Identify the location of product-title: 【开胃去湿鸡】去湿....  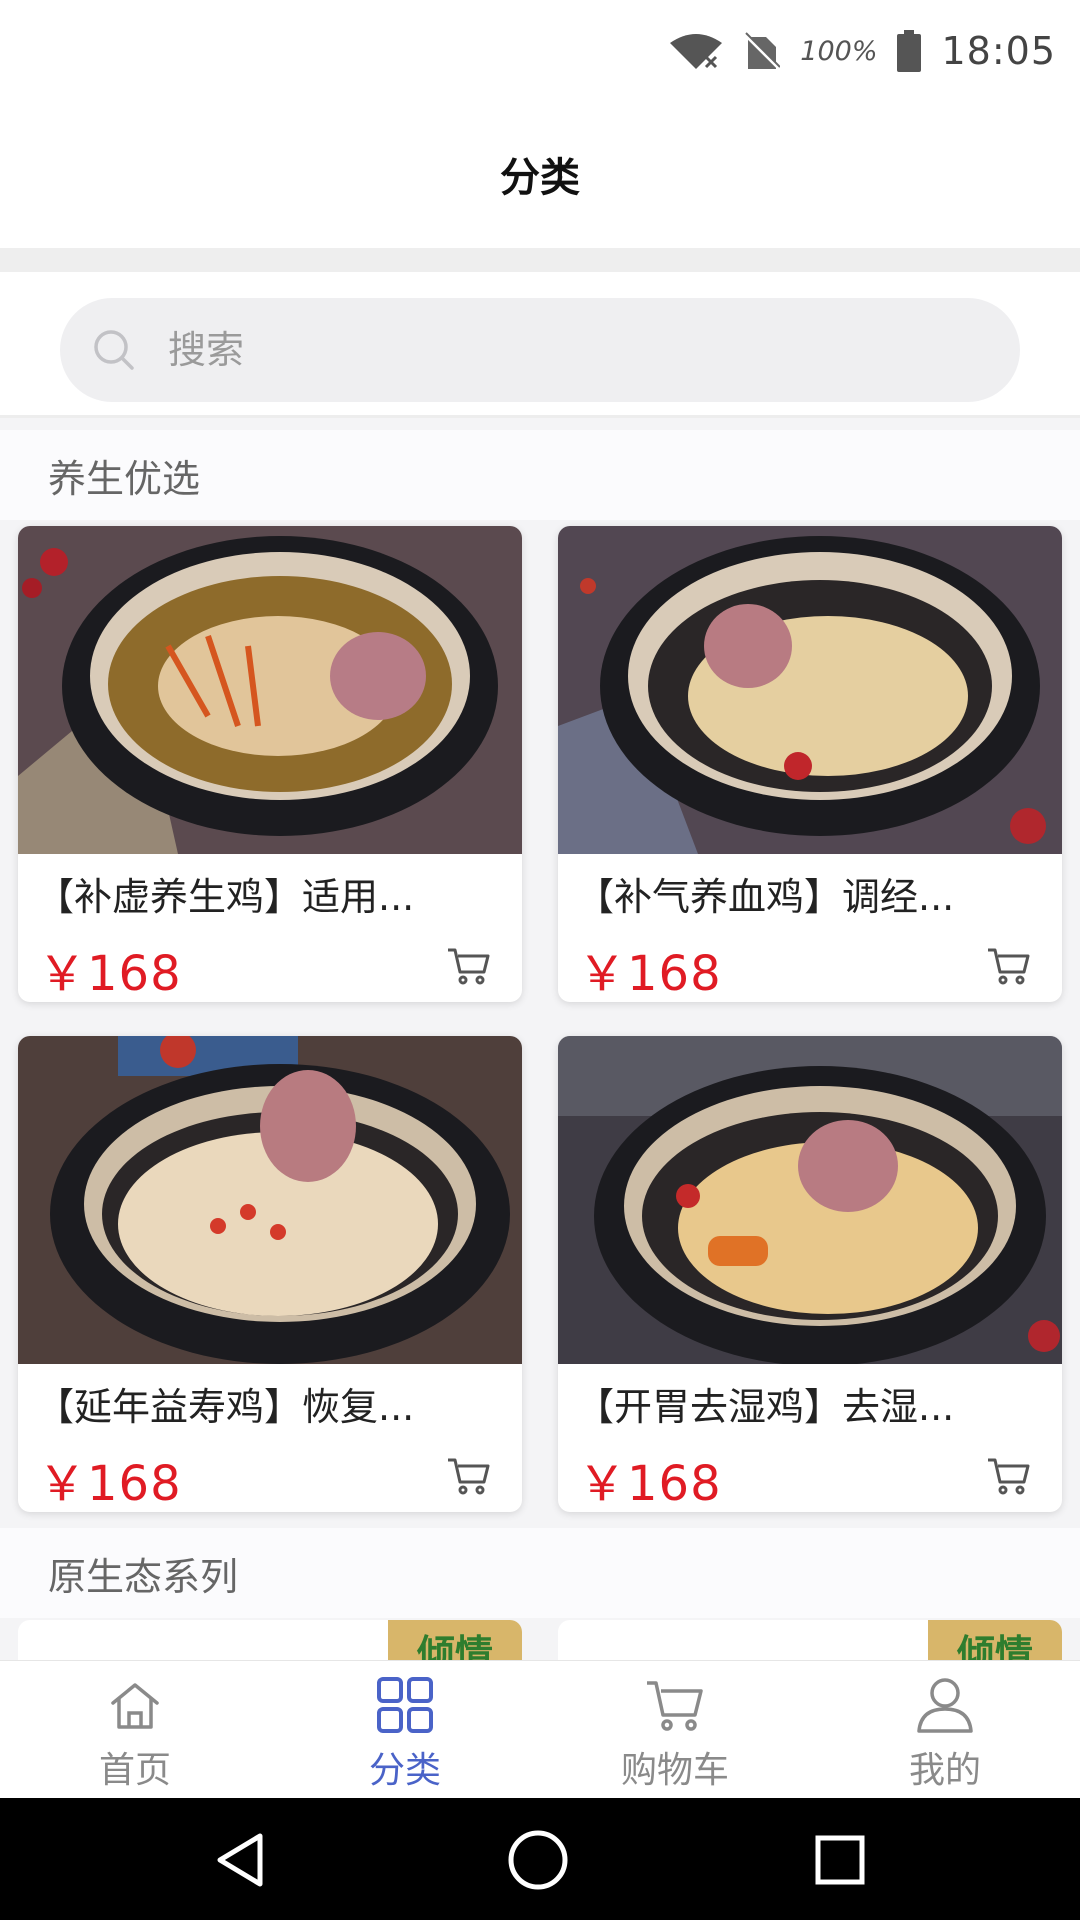
(765, 1407).